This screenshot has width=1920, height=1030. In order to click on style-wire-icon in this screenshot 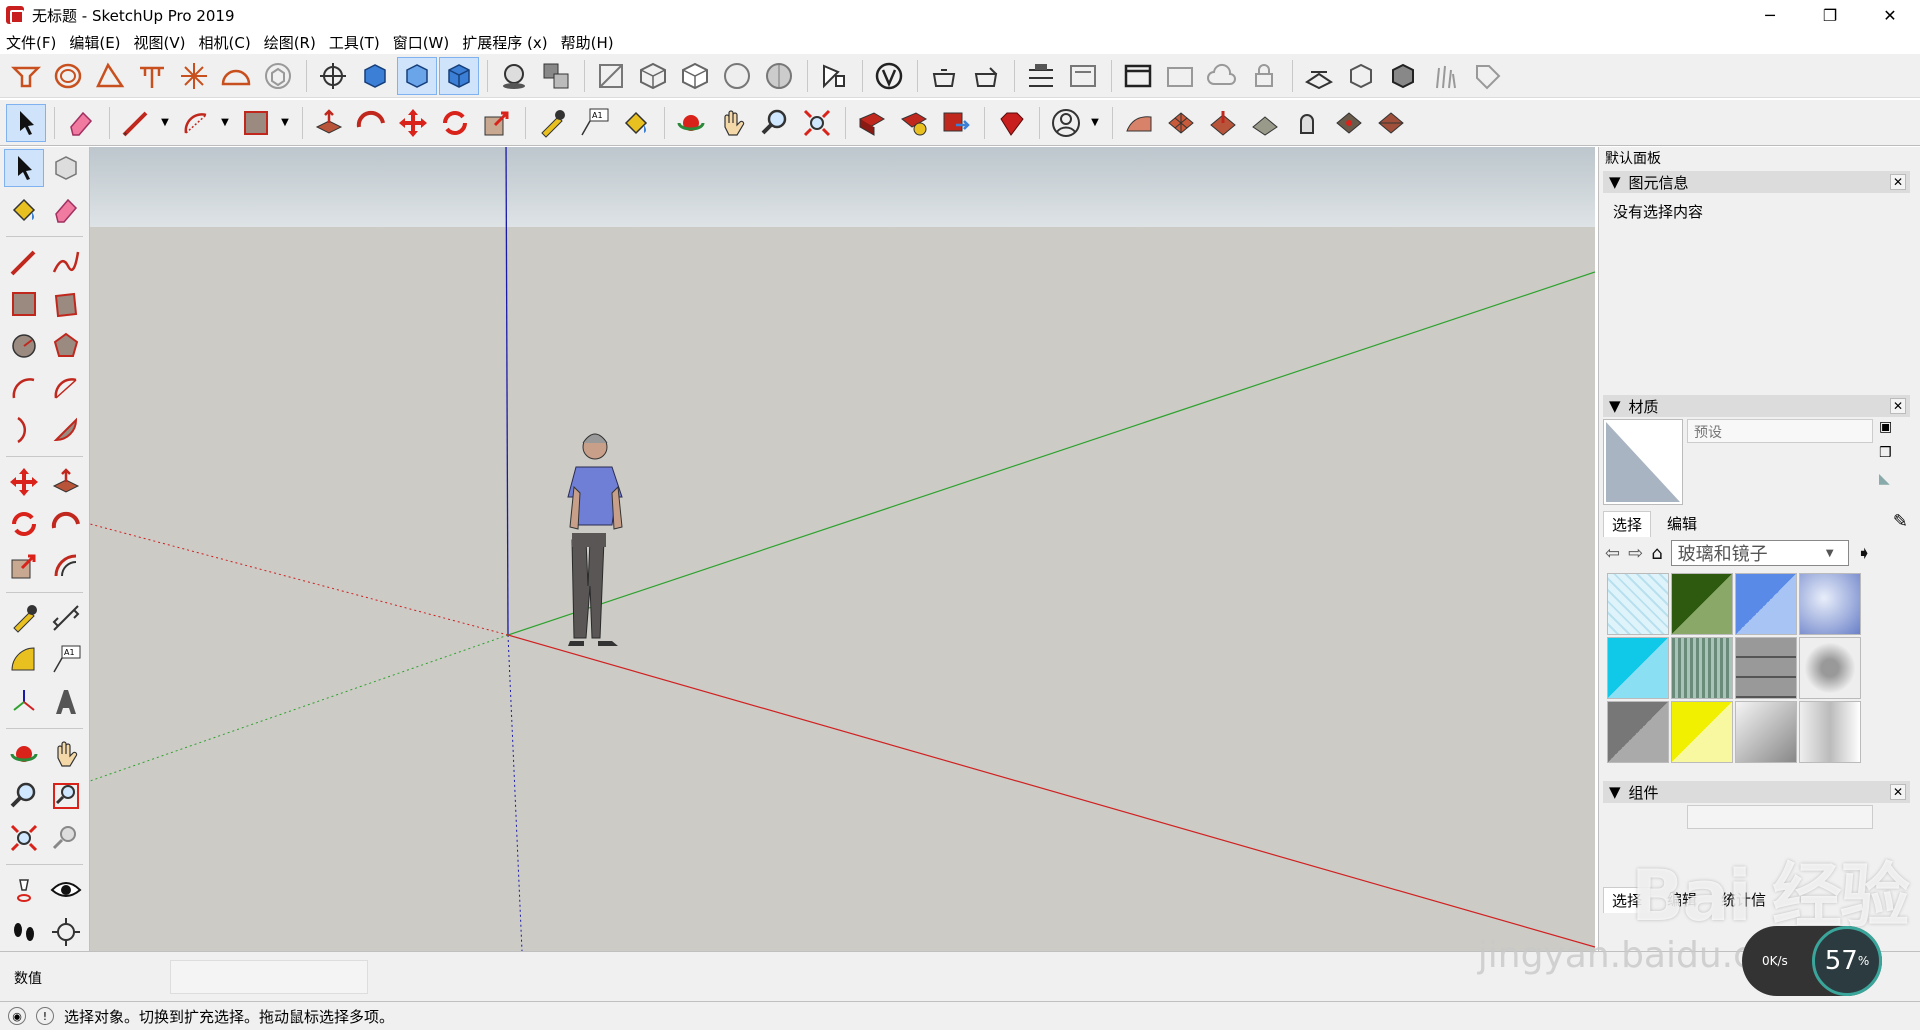, I will do `click(653, 76)`.